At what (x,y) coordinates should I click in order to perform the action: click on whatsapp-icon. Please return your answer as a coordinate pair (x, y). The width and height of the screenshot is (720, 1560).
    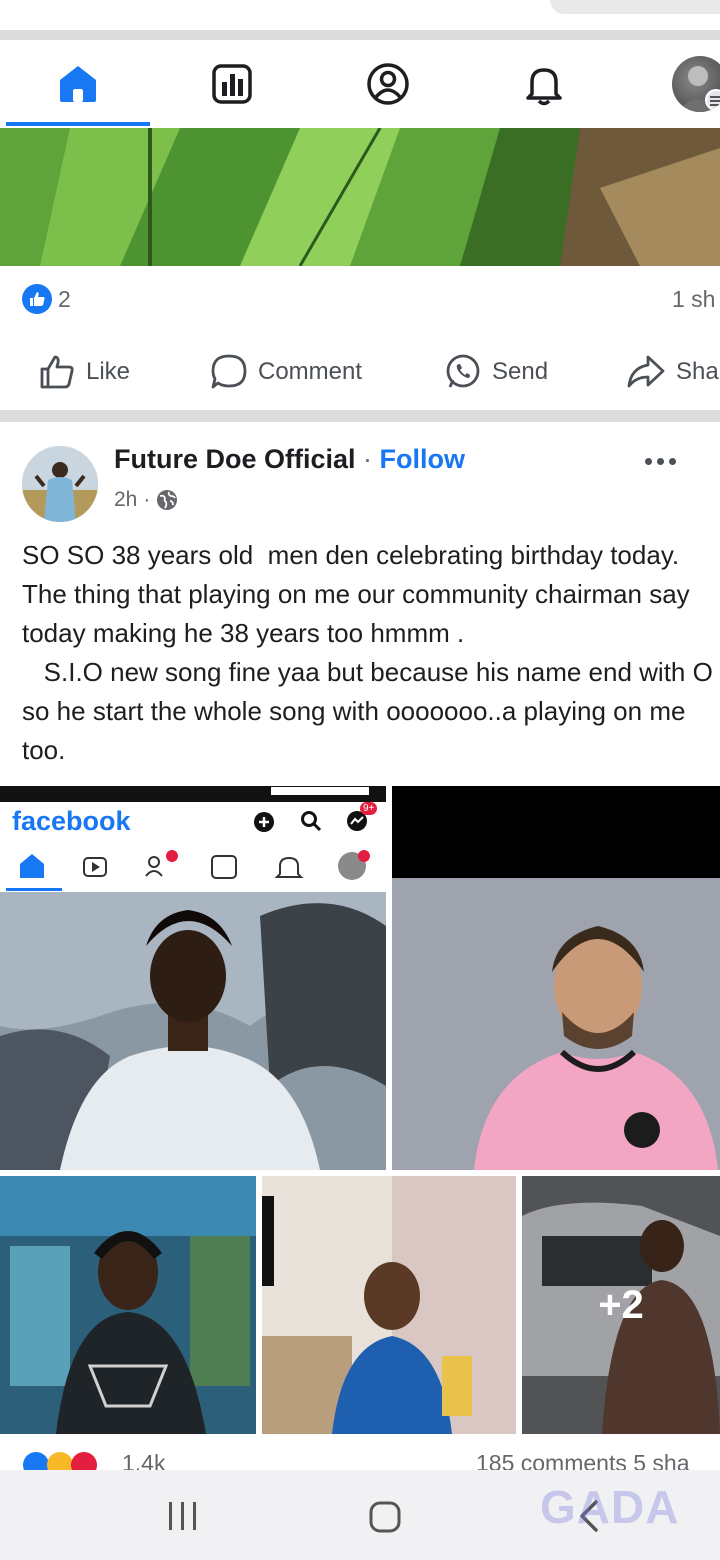
    Looking at the image, I should click on (463, 371).